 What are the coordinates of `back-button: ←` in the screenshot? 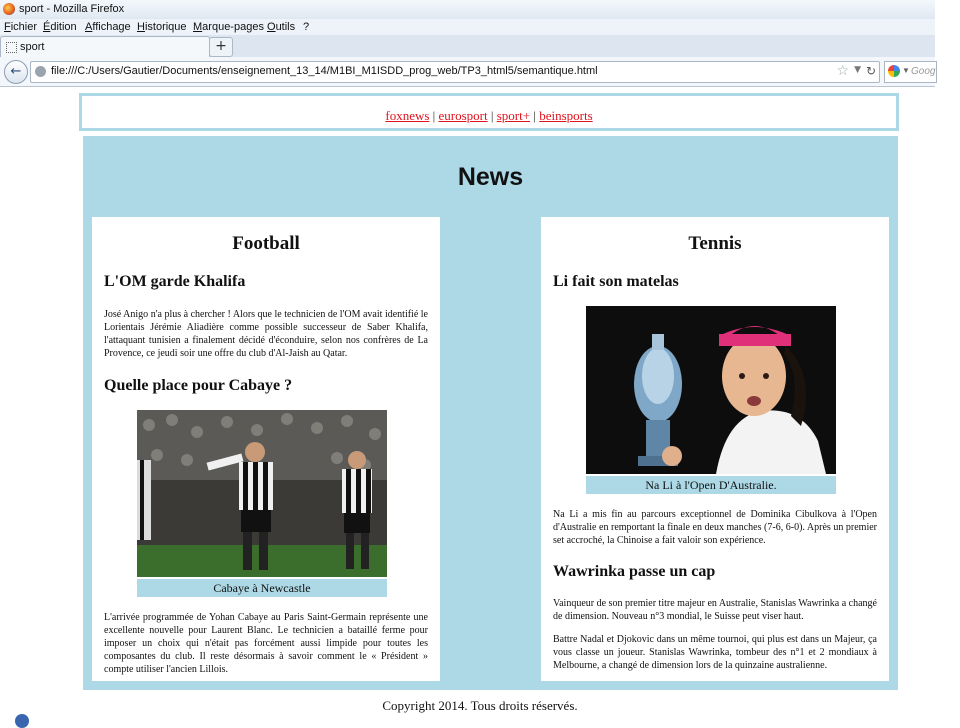 It's located at (16, 72).